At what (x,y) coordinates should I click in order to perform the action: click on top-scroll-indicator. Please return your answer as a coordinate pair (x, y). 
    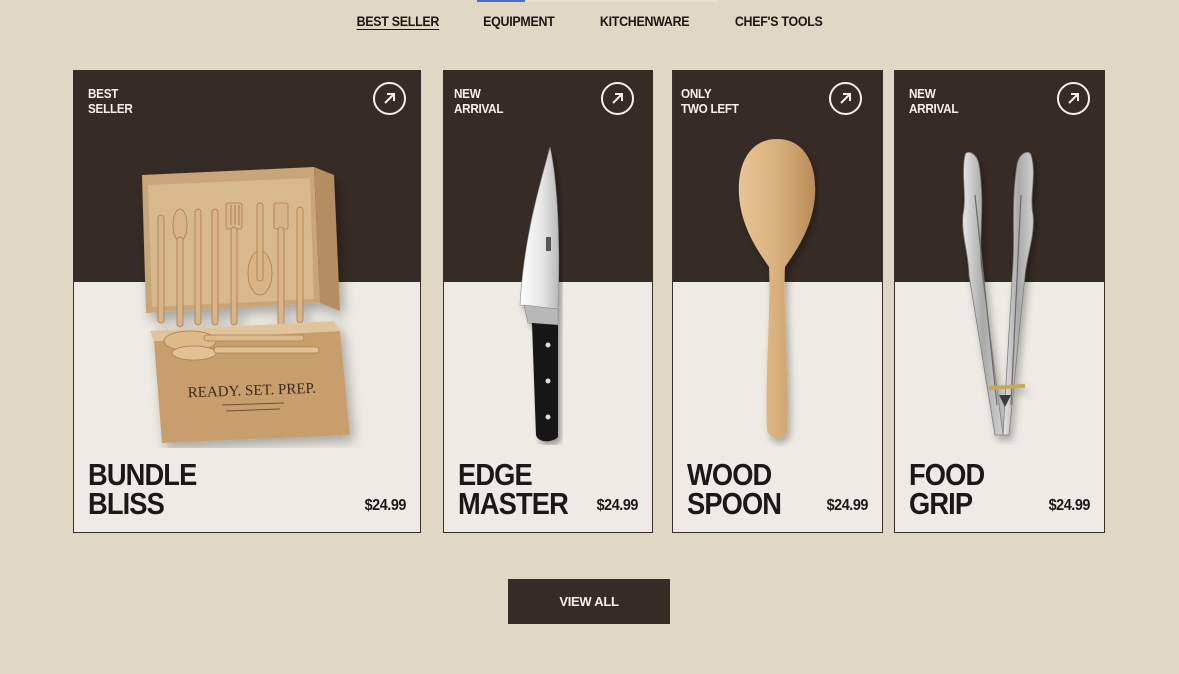
    Looking at the image, I should click on (597, 1).